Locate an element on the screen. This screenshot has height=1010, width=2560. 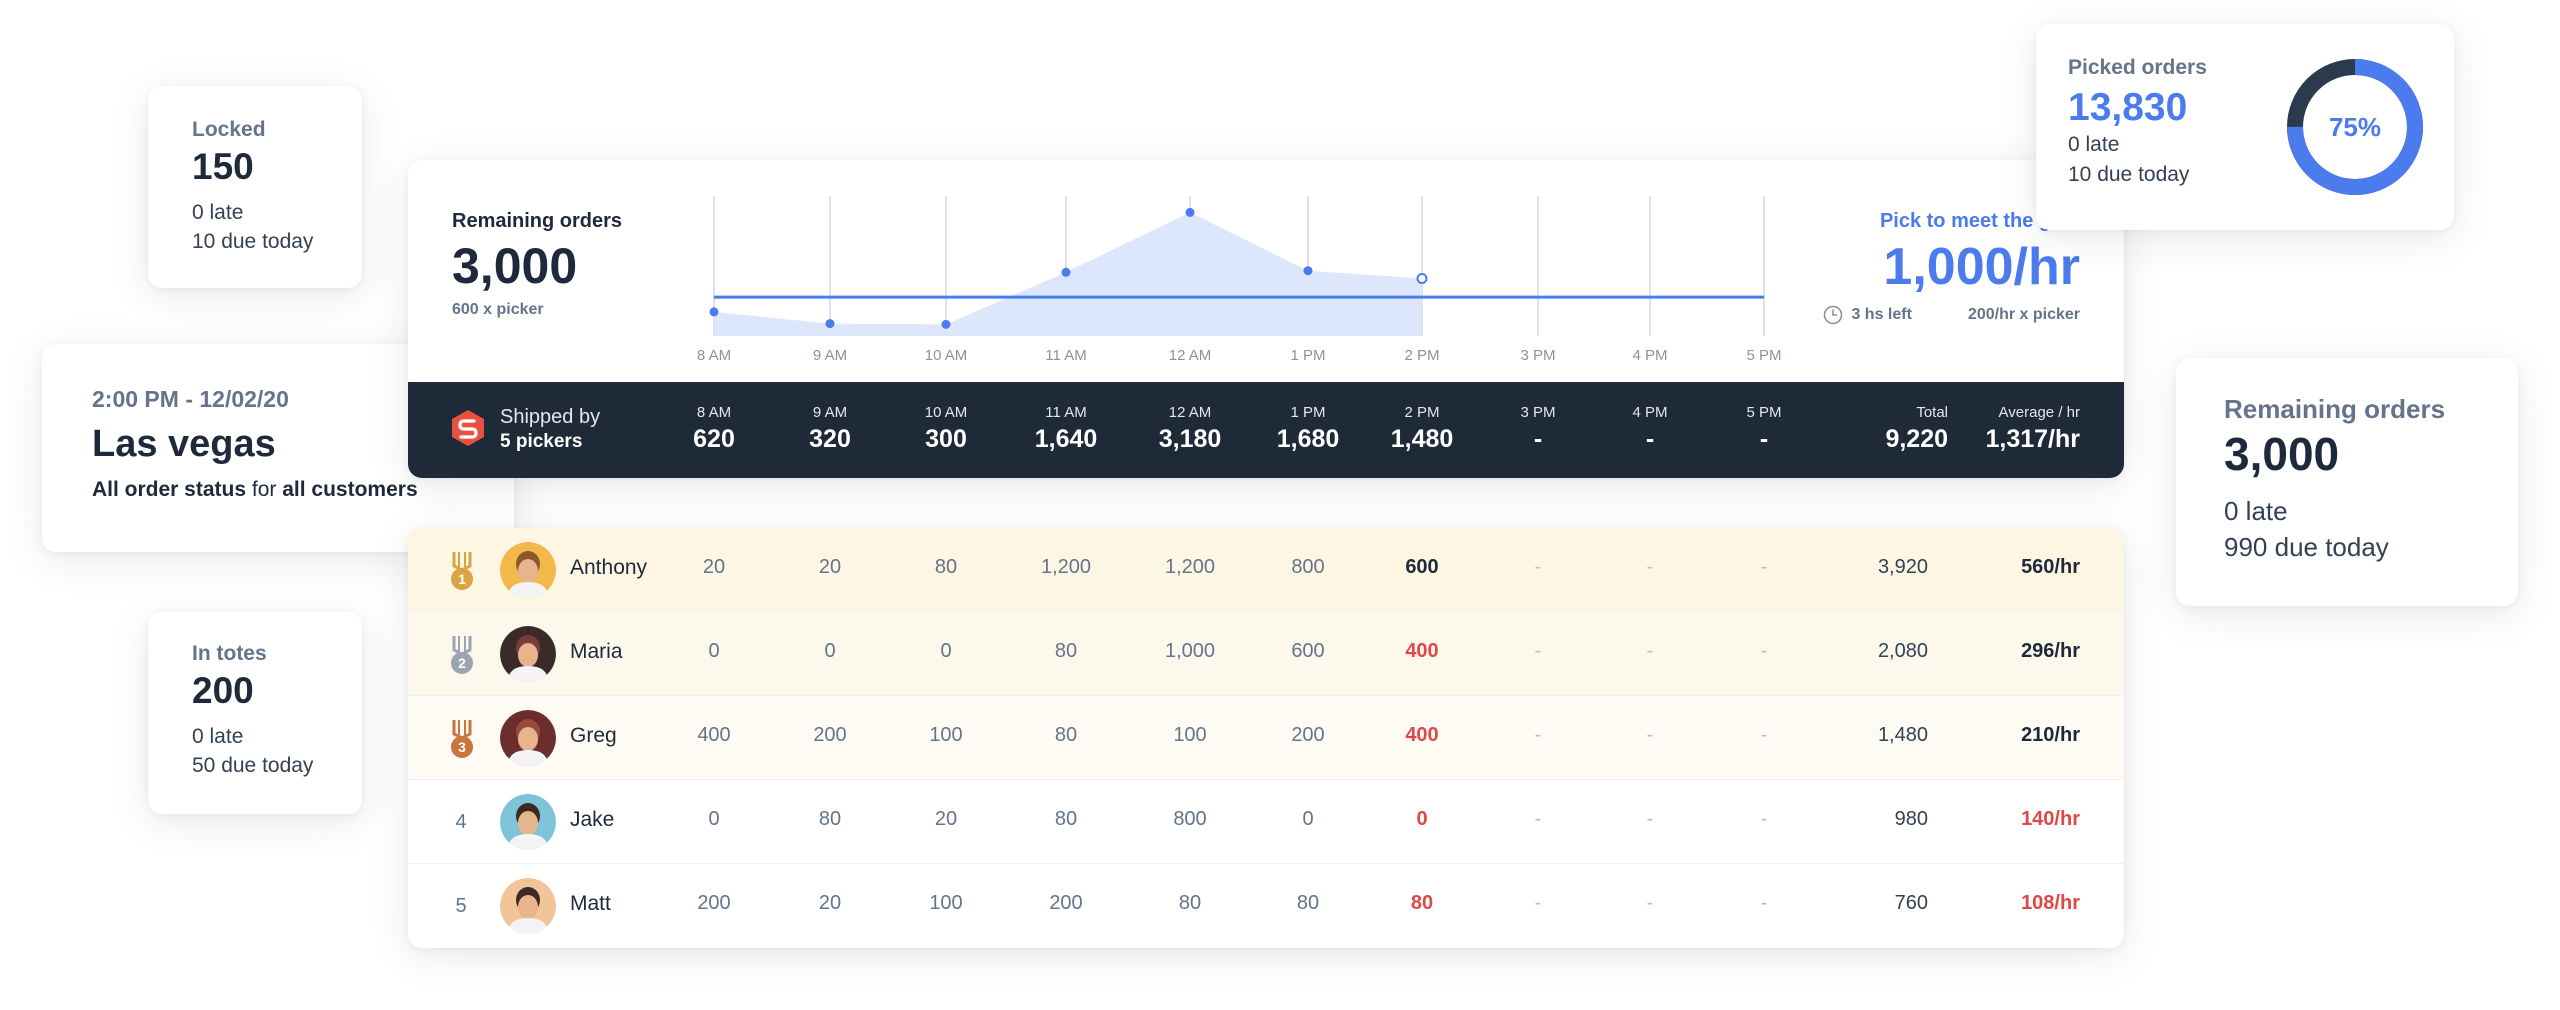
pickers-count: 5 pickers is located at coordinates (541, 441).